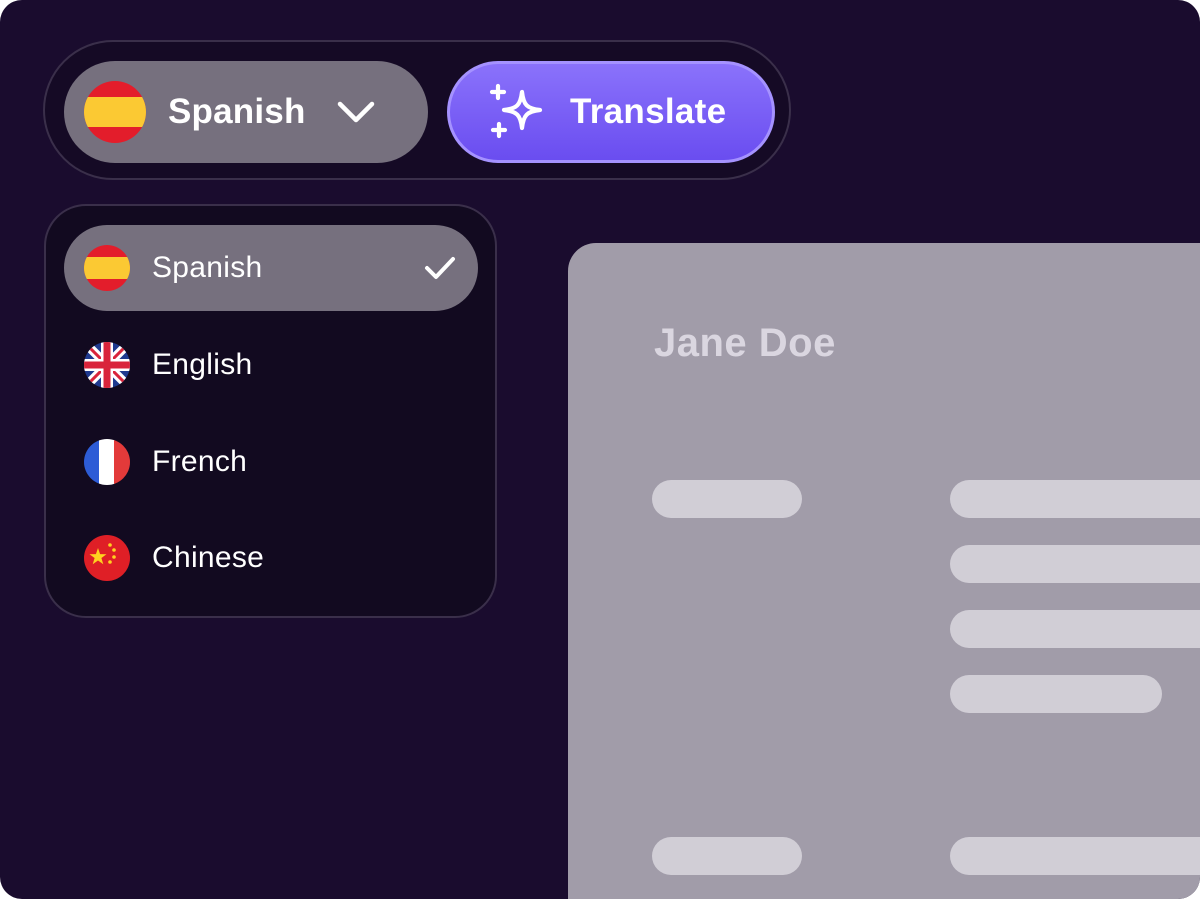  I want to click on language-option-label: Spanish, so click(207, 267).